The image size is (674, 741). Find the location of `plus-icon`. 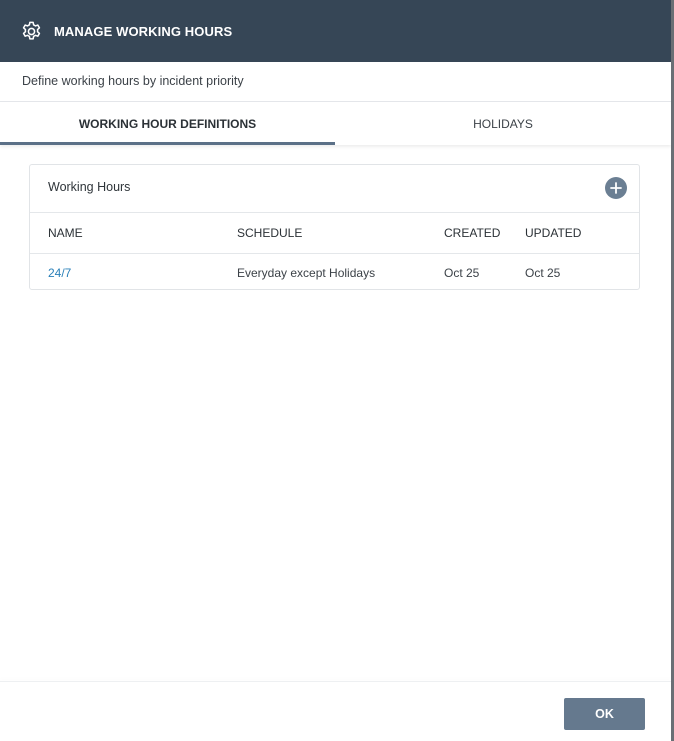

plus-icon is located at coordinates (616, 188).